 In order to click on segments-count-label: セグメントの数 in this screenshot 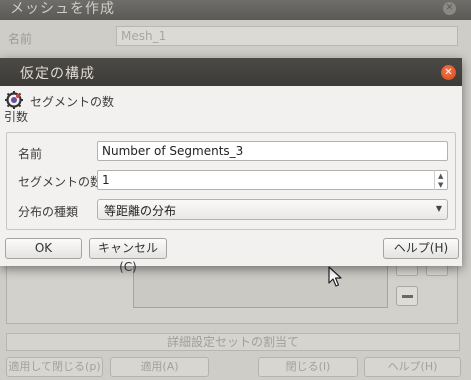, I will do `click(60, 182)`.